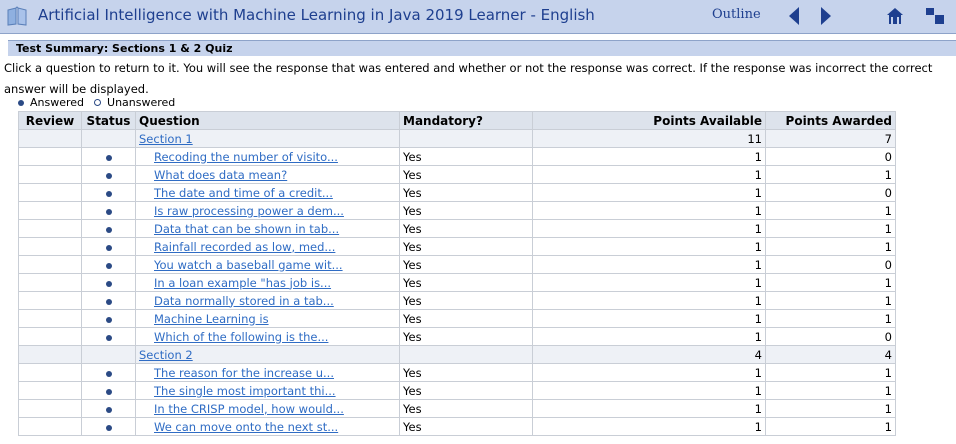  I want to click on question-row: Data that can be shown in tab... Yes 1 1, so click(457, 228).